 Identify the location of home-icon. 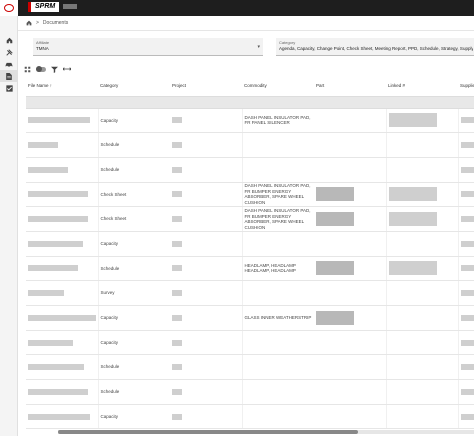
(9, 40).